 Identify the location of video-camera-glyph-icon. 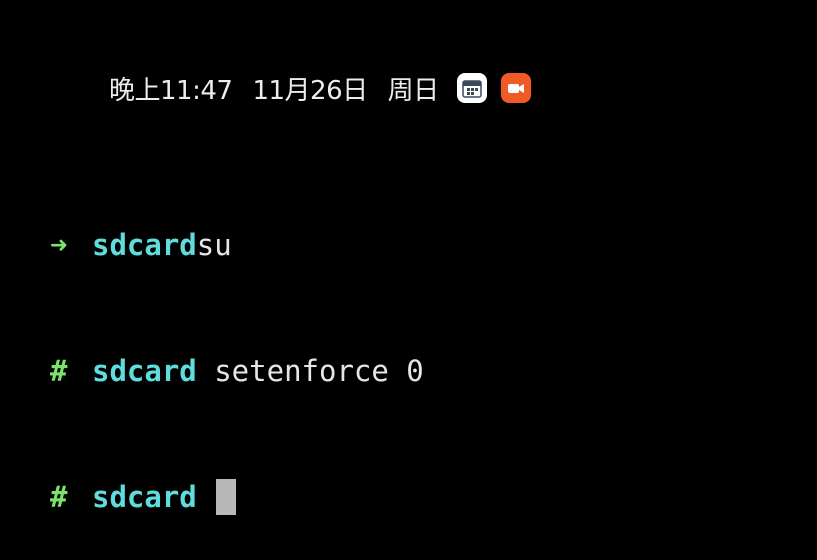
(515, 88).